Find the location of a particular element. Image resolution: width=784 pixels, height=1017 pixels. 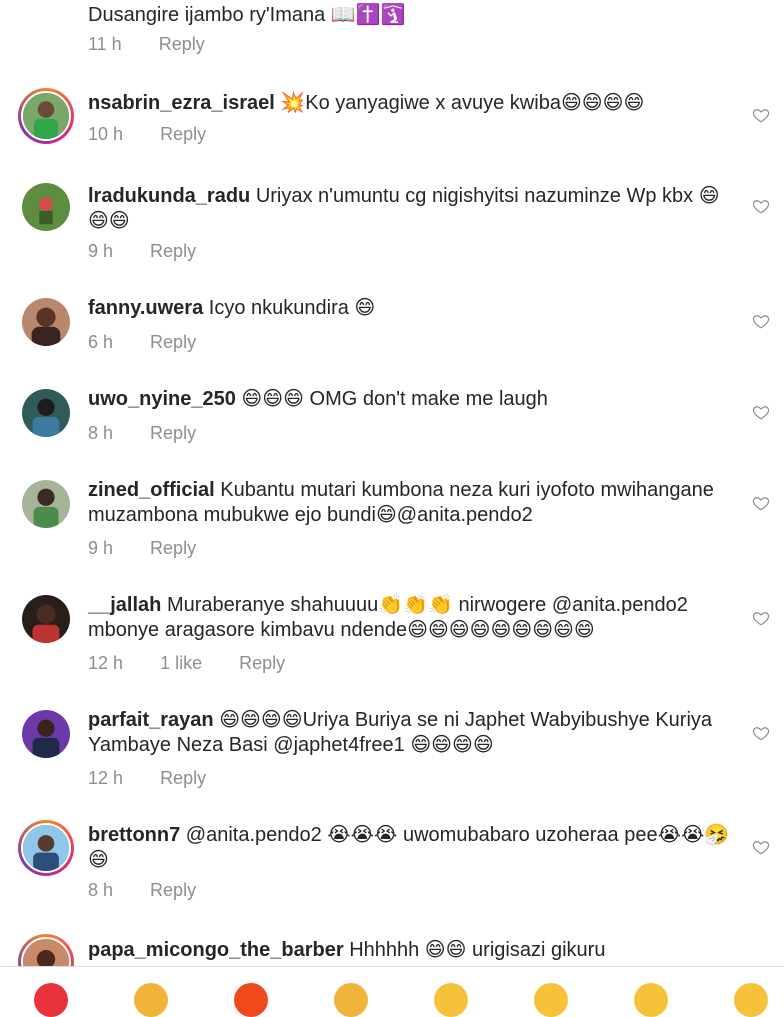

comment-meta: 6 h Reply is located at coordinates (158, 342).